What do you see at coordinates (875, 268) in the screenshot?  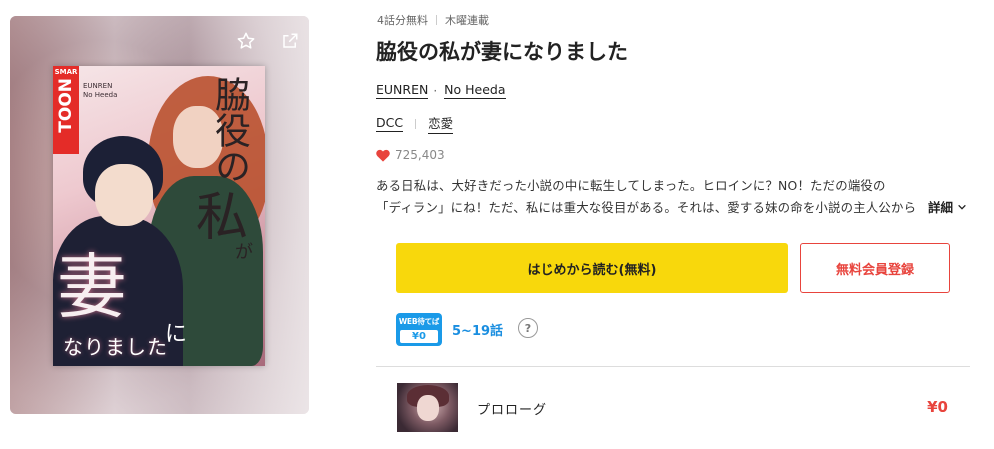 I see `free-register-button: 無料会員登録` at bounding box center [875, 268].